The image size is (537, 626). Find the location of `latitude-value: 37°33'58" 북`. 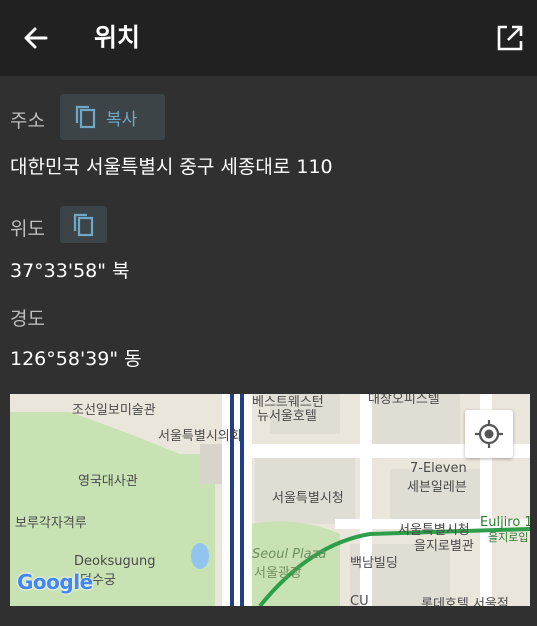

latitude-value: 37°33'58" 북 is located at coordinates (70, 271).